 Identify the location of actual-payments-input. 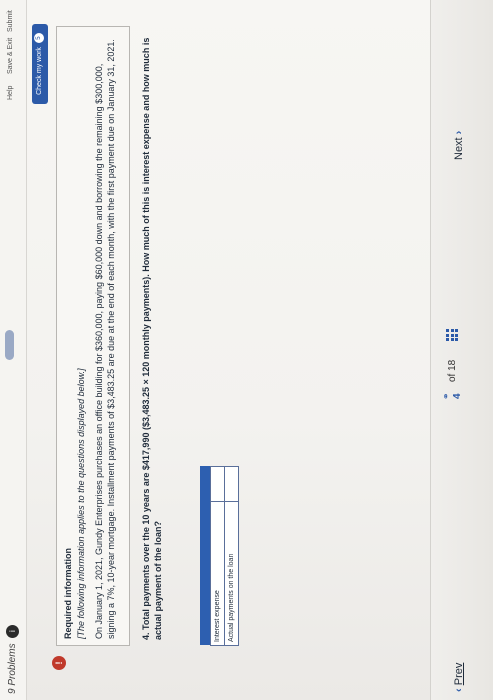
(231, 484).